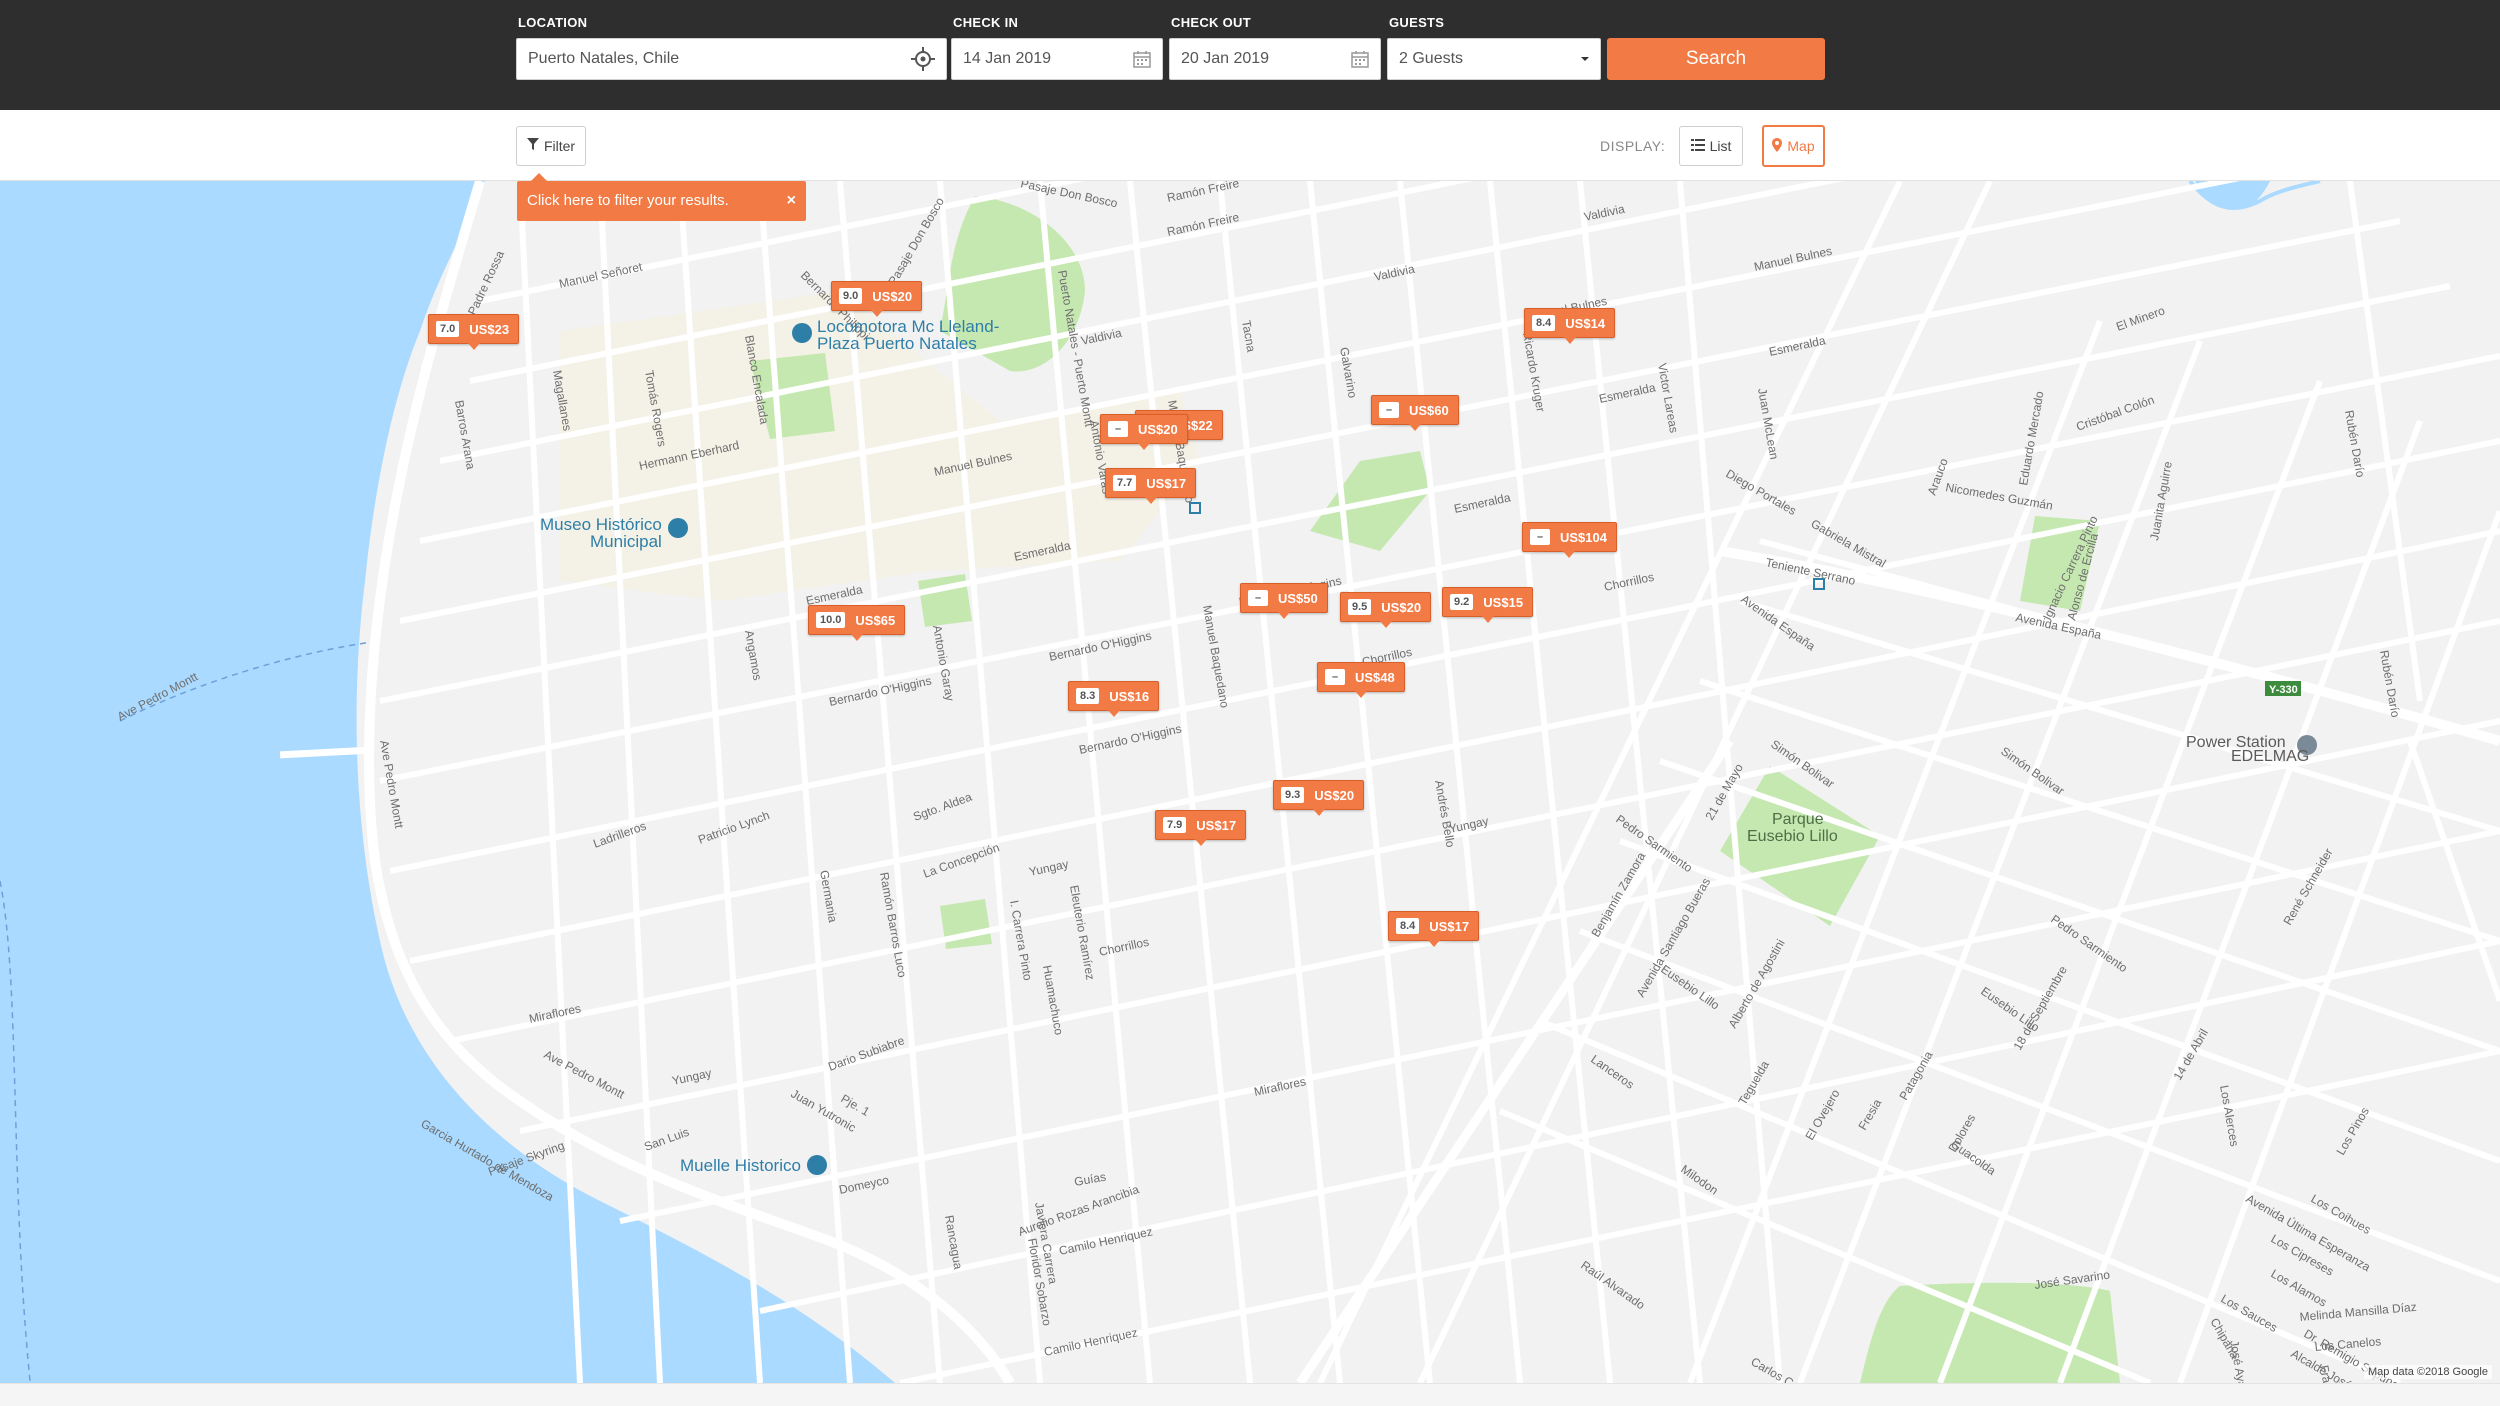 This screenshot has height=1406, width=2500. Describe the element at coordinates (2140, 318) in the screenshot. I see `street-label: El Minero` at that location.